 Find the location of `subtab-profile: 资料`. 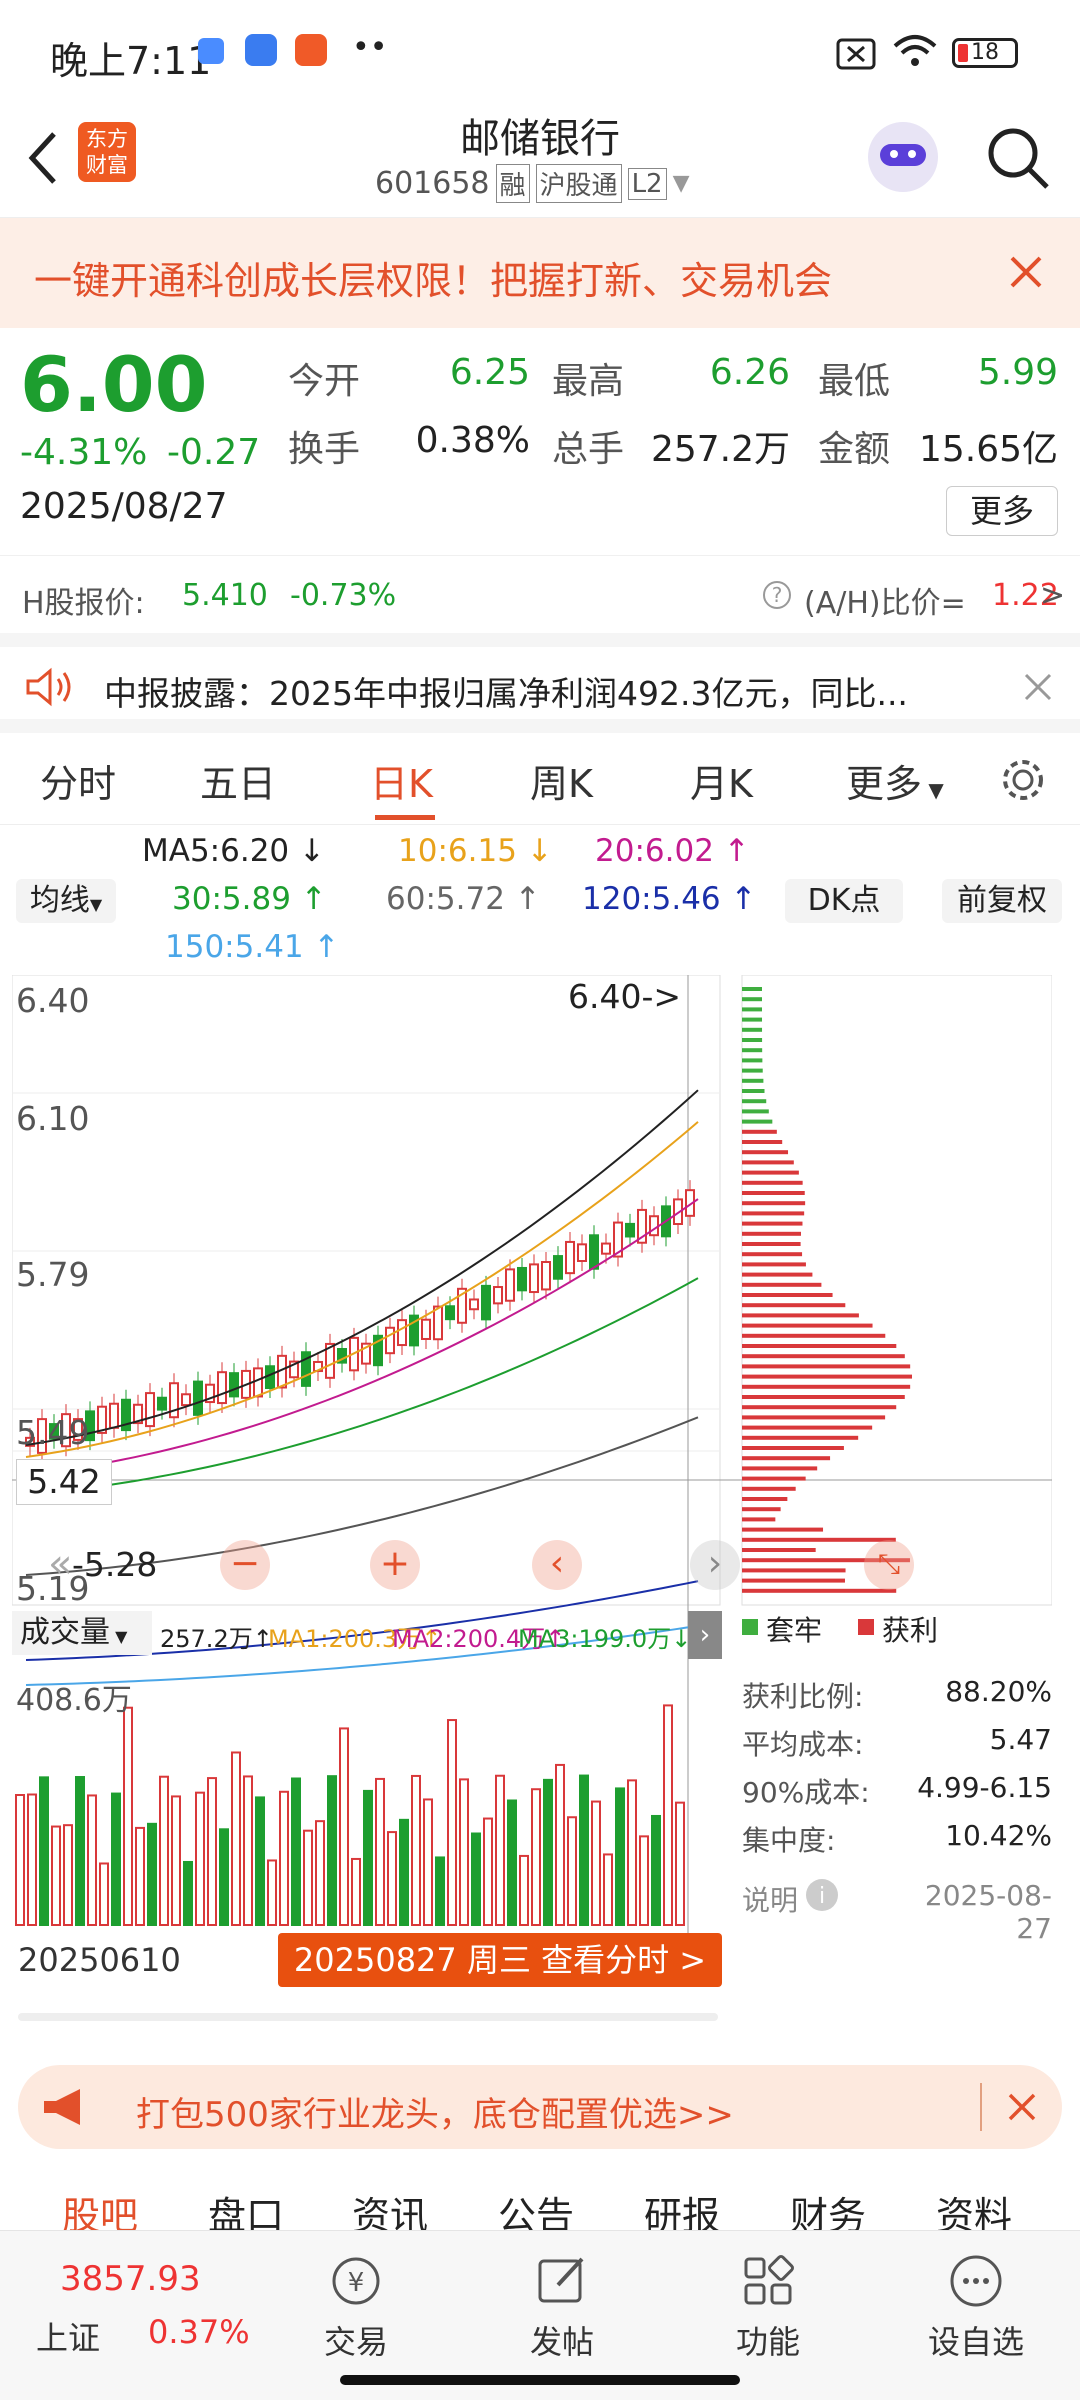

subtab-profile: 资料 is located at coordinates (974, 2207).